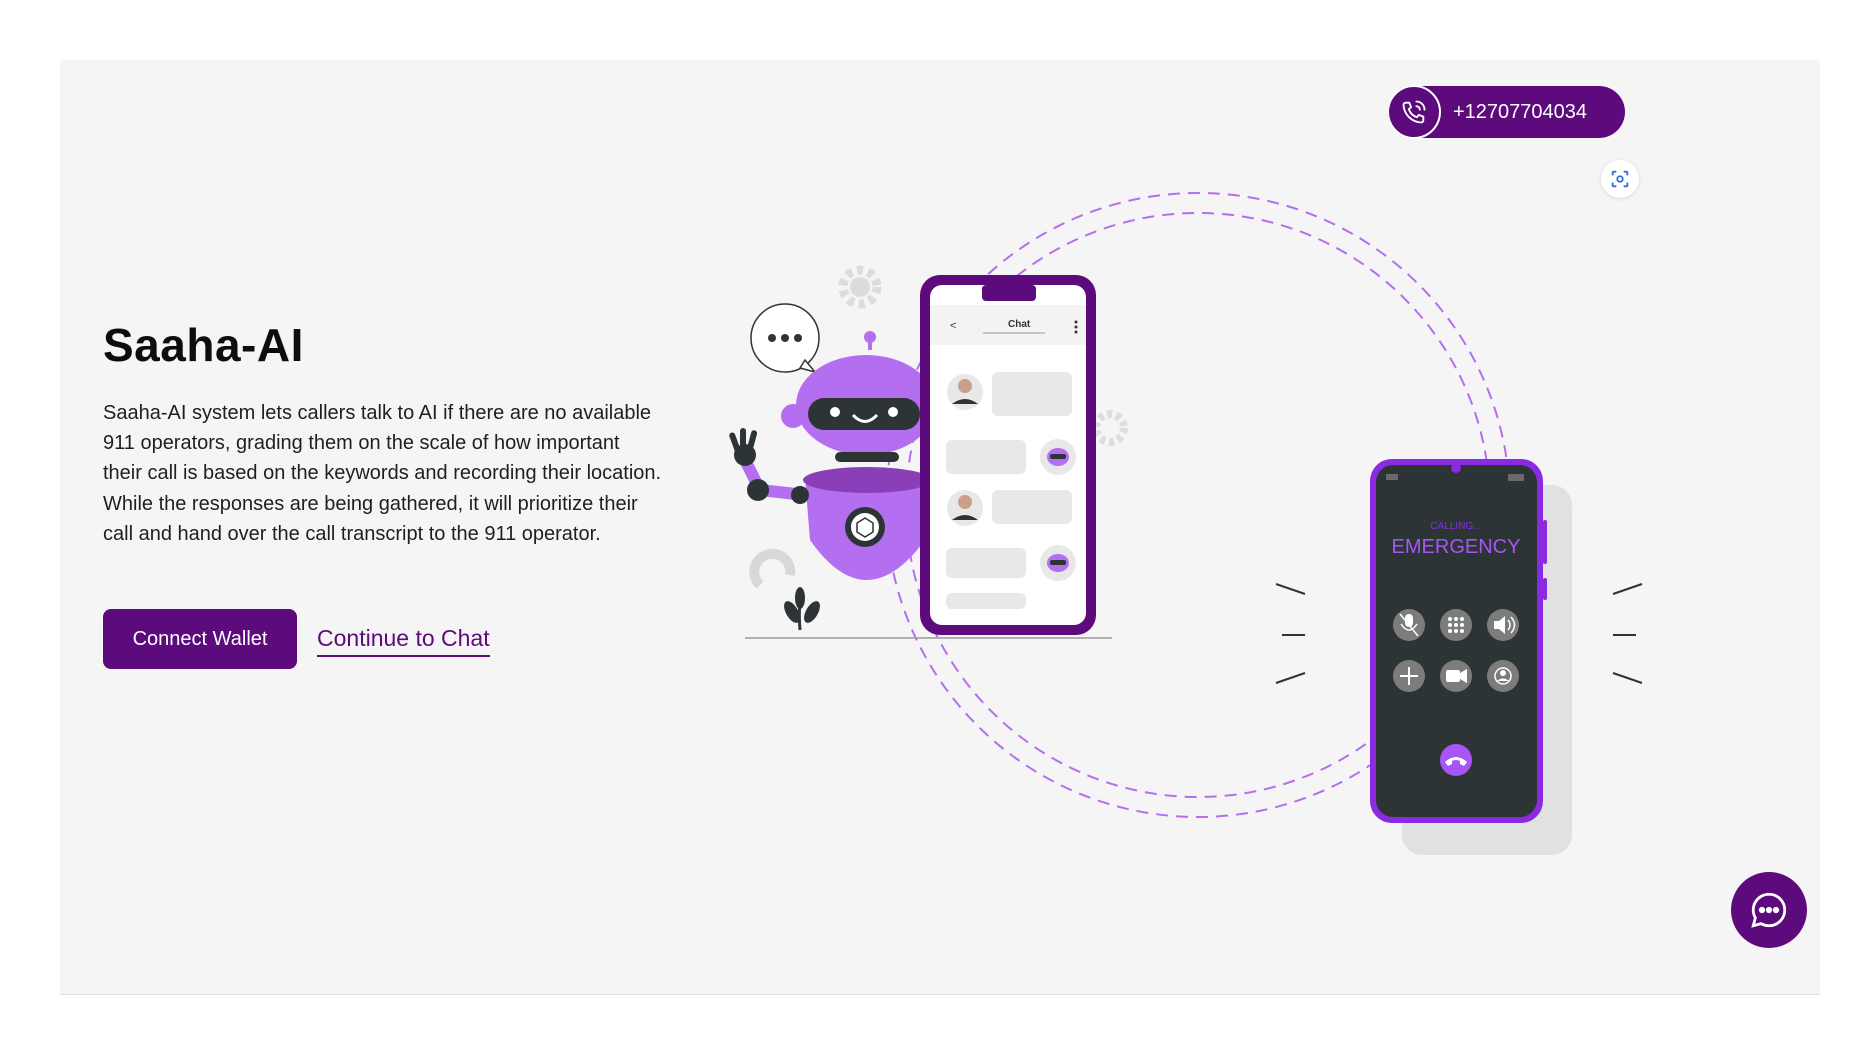 Image resolution: width=1868 pixels, height=1050 pixels. Describe the element at coordinates (403, 640) in the screenshot. I see `continue-to-chat-link: Continue to Chat` at that location.